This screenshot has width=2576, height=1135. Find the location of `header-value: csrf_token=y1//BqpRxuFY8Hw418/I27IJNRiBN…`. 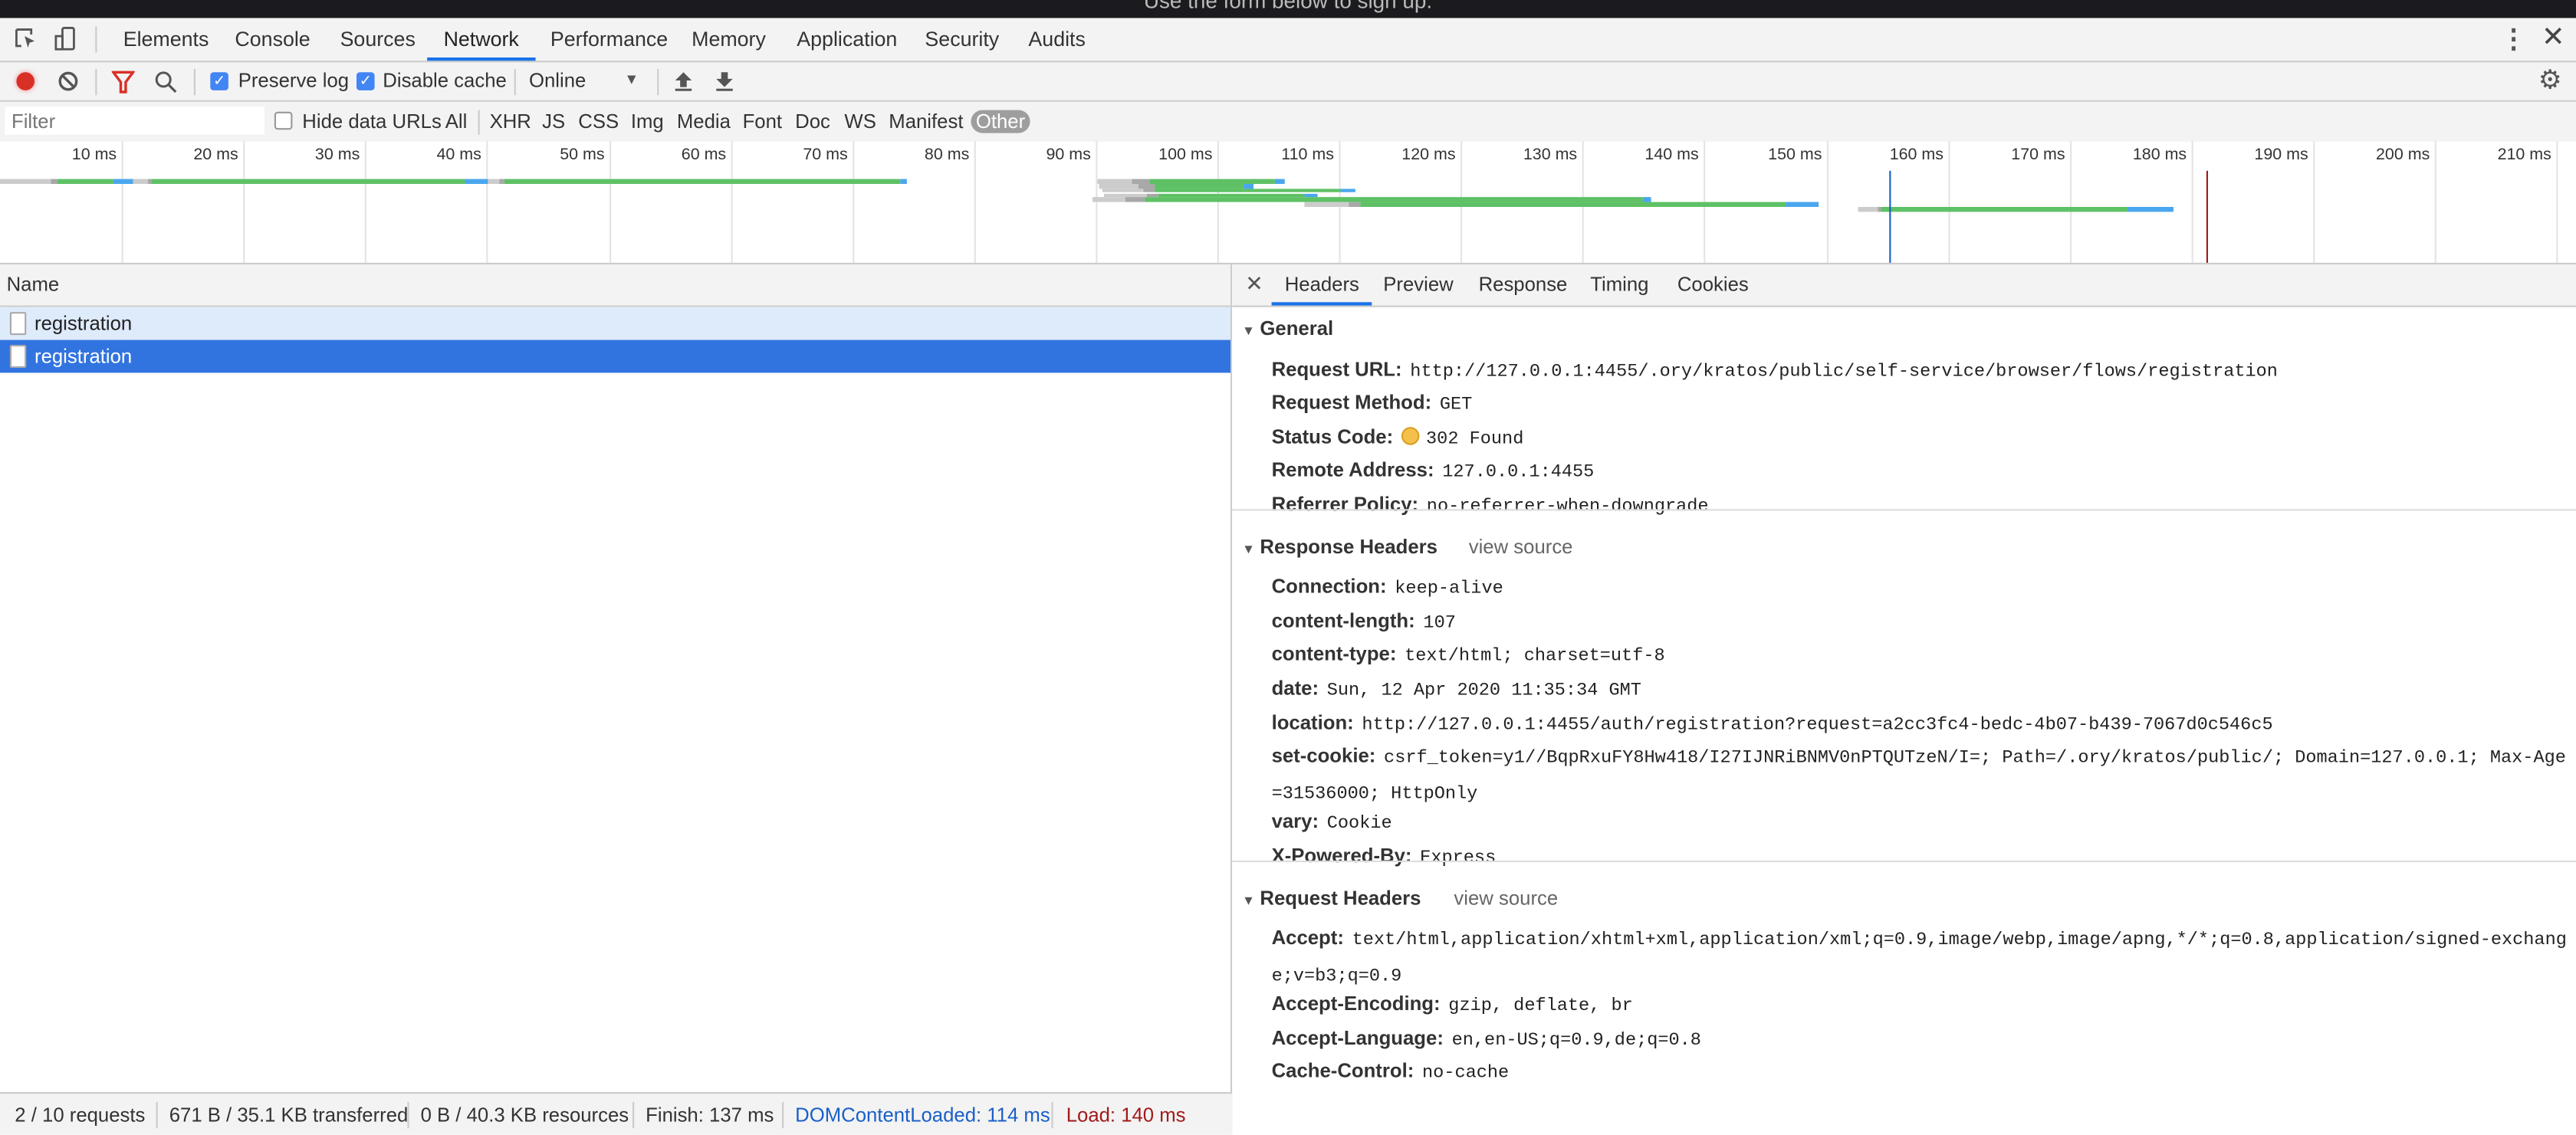

header-value: csrf_token=y1//BqpRxuFY8Hw418/I27IJNRiBN… is located at coordinates (1918, 777).